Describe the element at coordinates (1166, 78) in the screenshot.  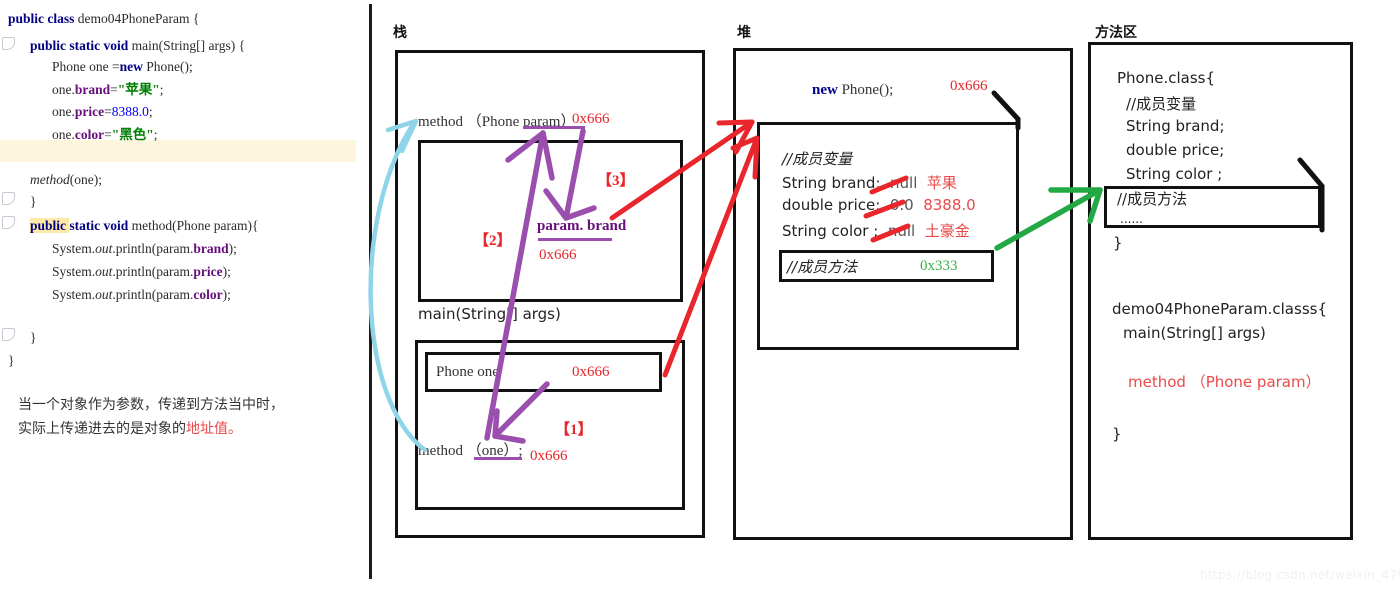
I see `phone-class-open: Phone.class{` at that location.